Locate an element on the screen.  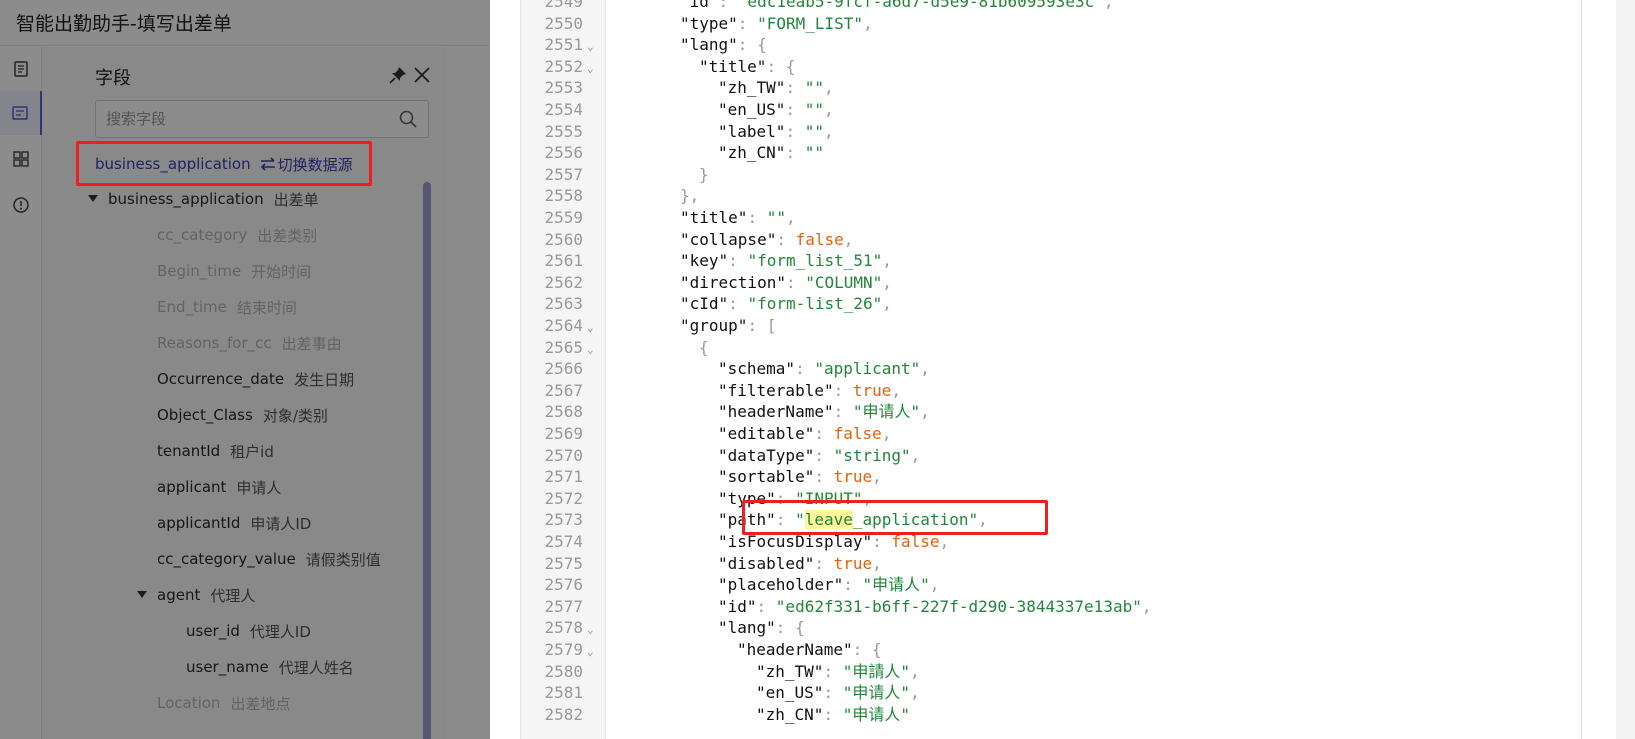
code-line: 2552 ⌄ "title": { is located at coordinates (1051, 67).